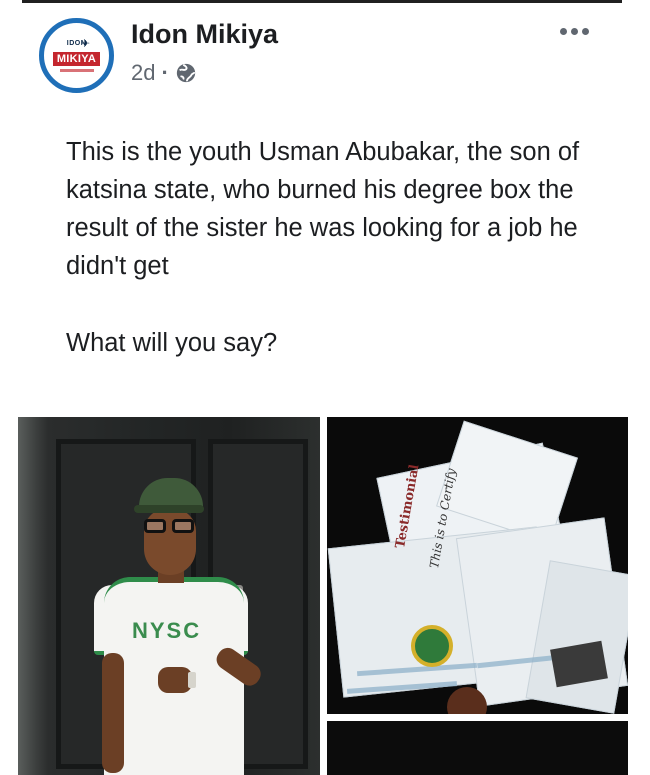 Image resolution: width=650 pixels, height=775 pixels. I want to click on arm, so click(113, 713).